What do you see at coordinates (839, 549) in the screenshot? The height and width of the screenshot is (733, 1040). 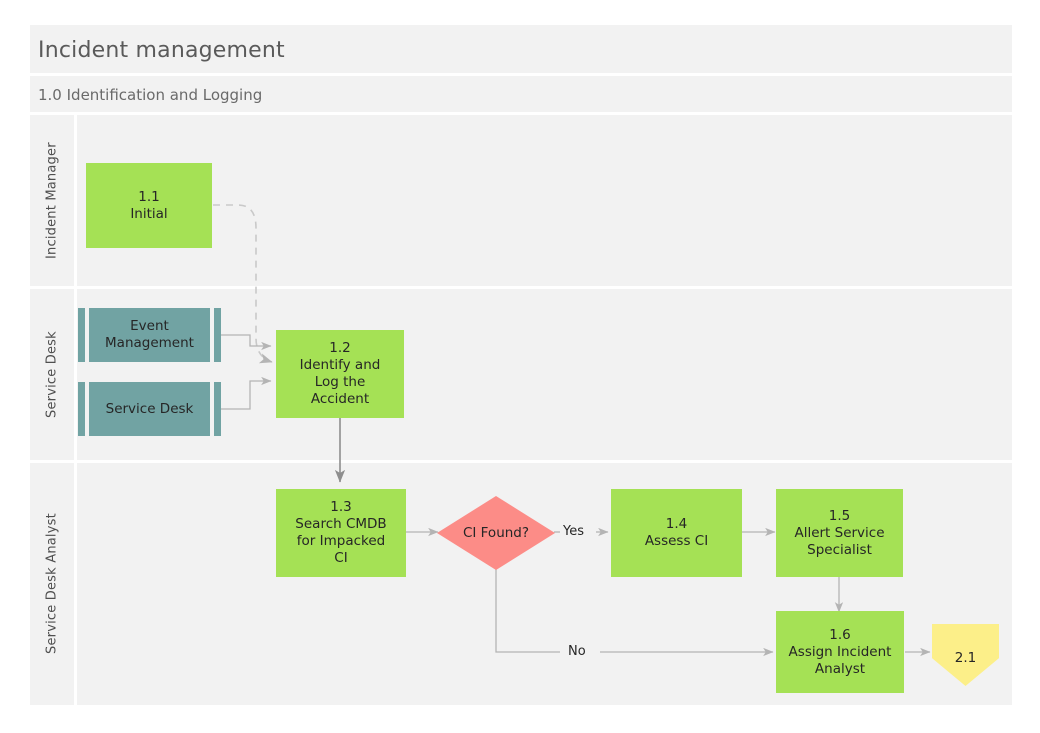 I see `node-1-5-label-line2: Specialist` at bounding box center [839, 549].